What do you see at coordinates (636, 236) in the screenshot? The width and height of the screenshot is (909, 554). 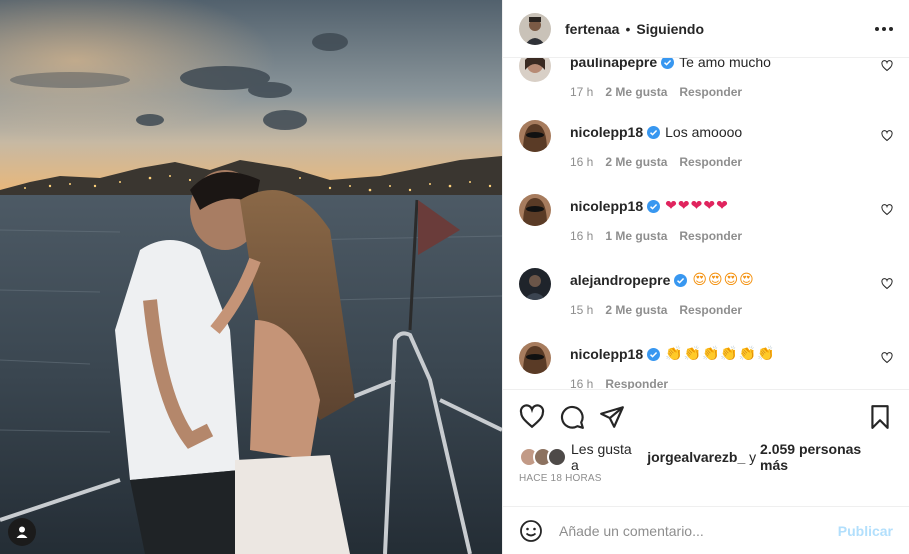 I see `comment-likes: 1 Me gusta` at bounding box center [636, 236].